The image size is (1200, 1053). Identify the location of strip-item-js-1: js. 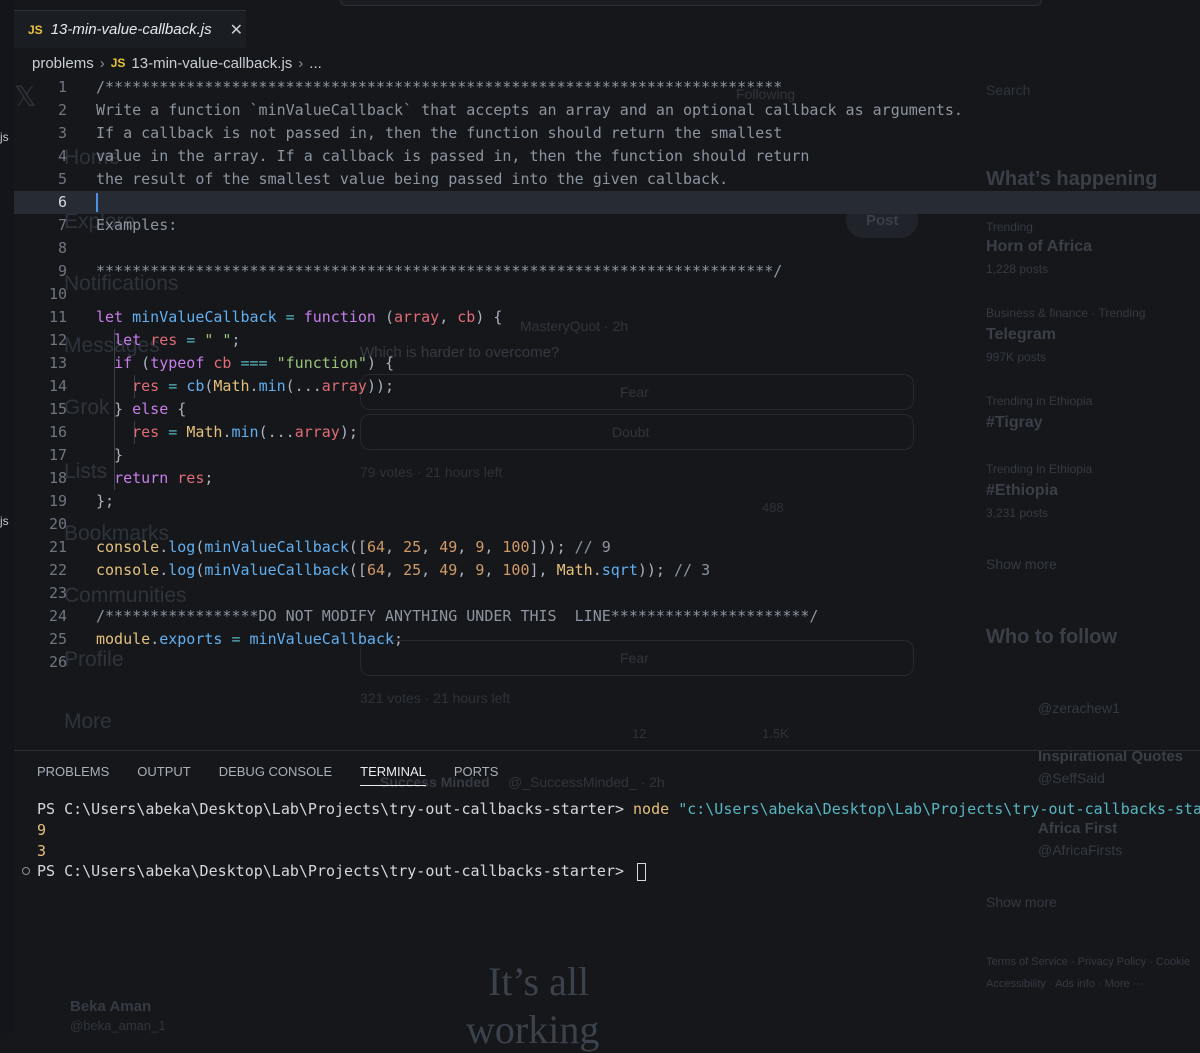
(4, 137).